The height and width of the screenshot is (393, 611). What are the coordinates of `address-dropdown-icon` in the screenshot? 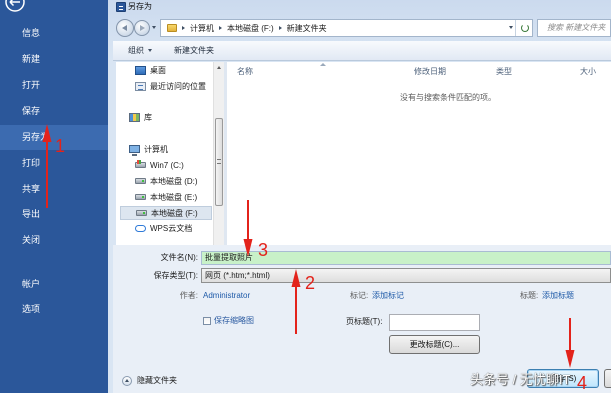 It's located at (511, 27).